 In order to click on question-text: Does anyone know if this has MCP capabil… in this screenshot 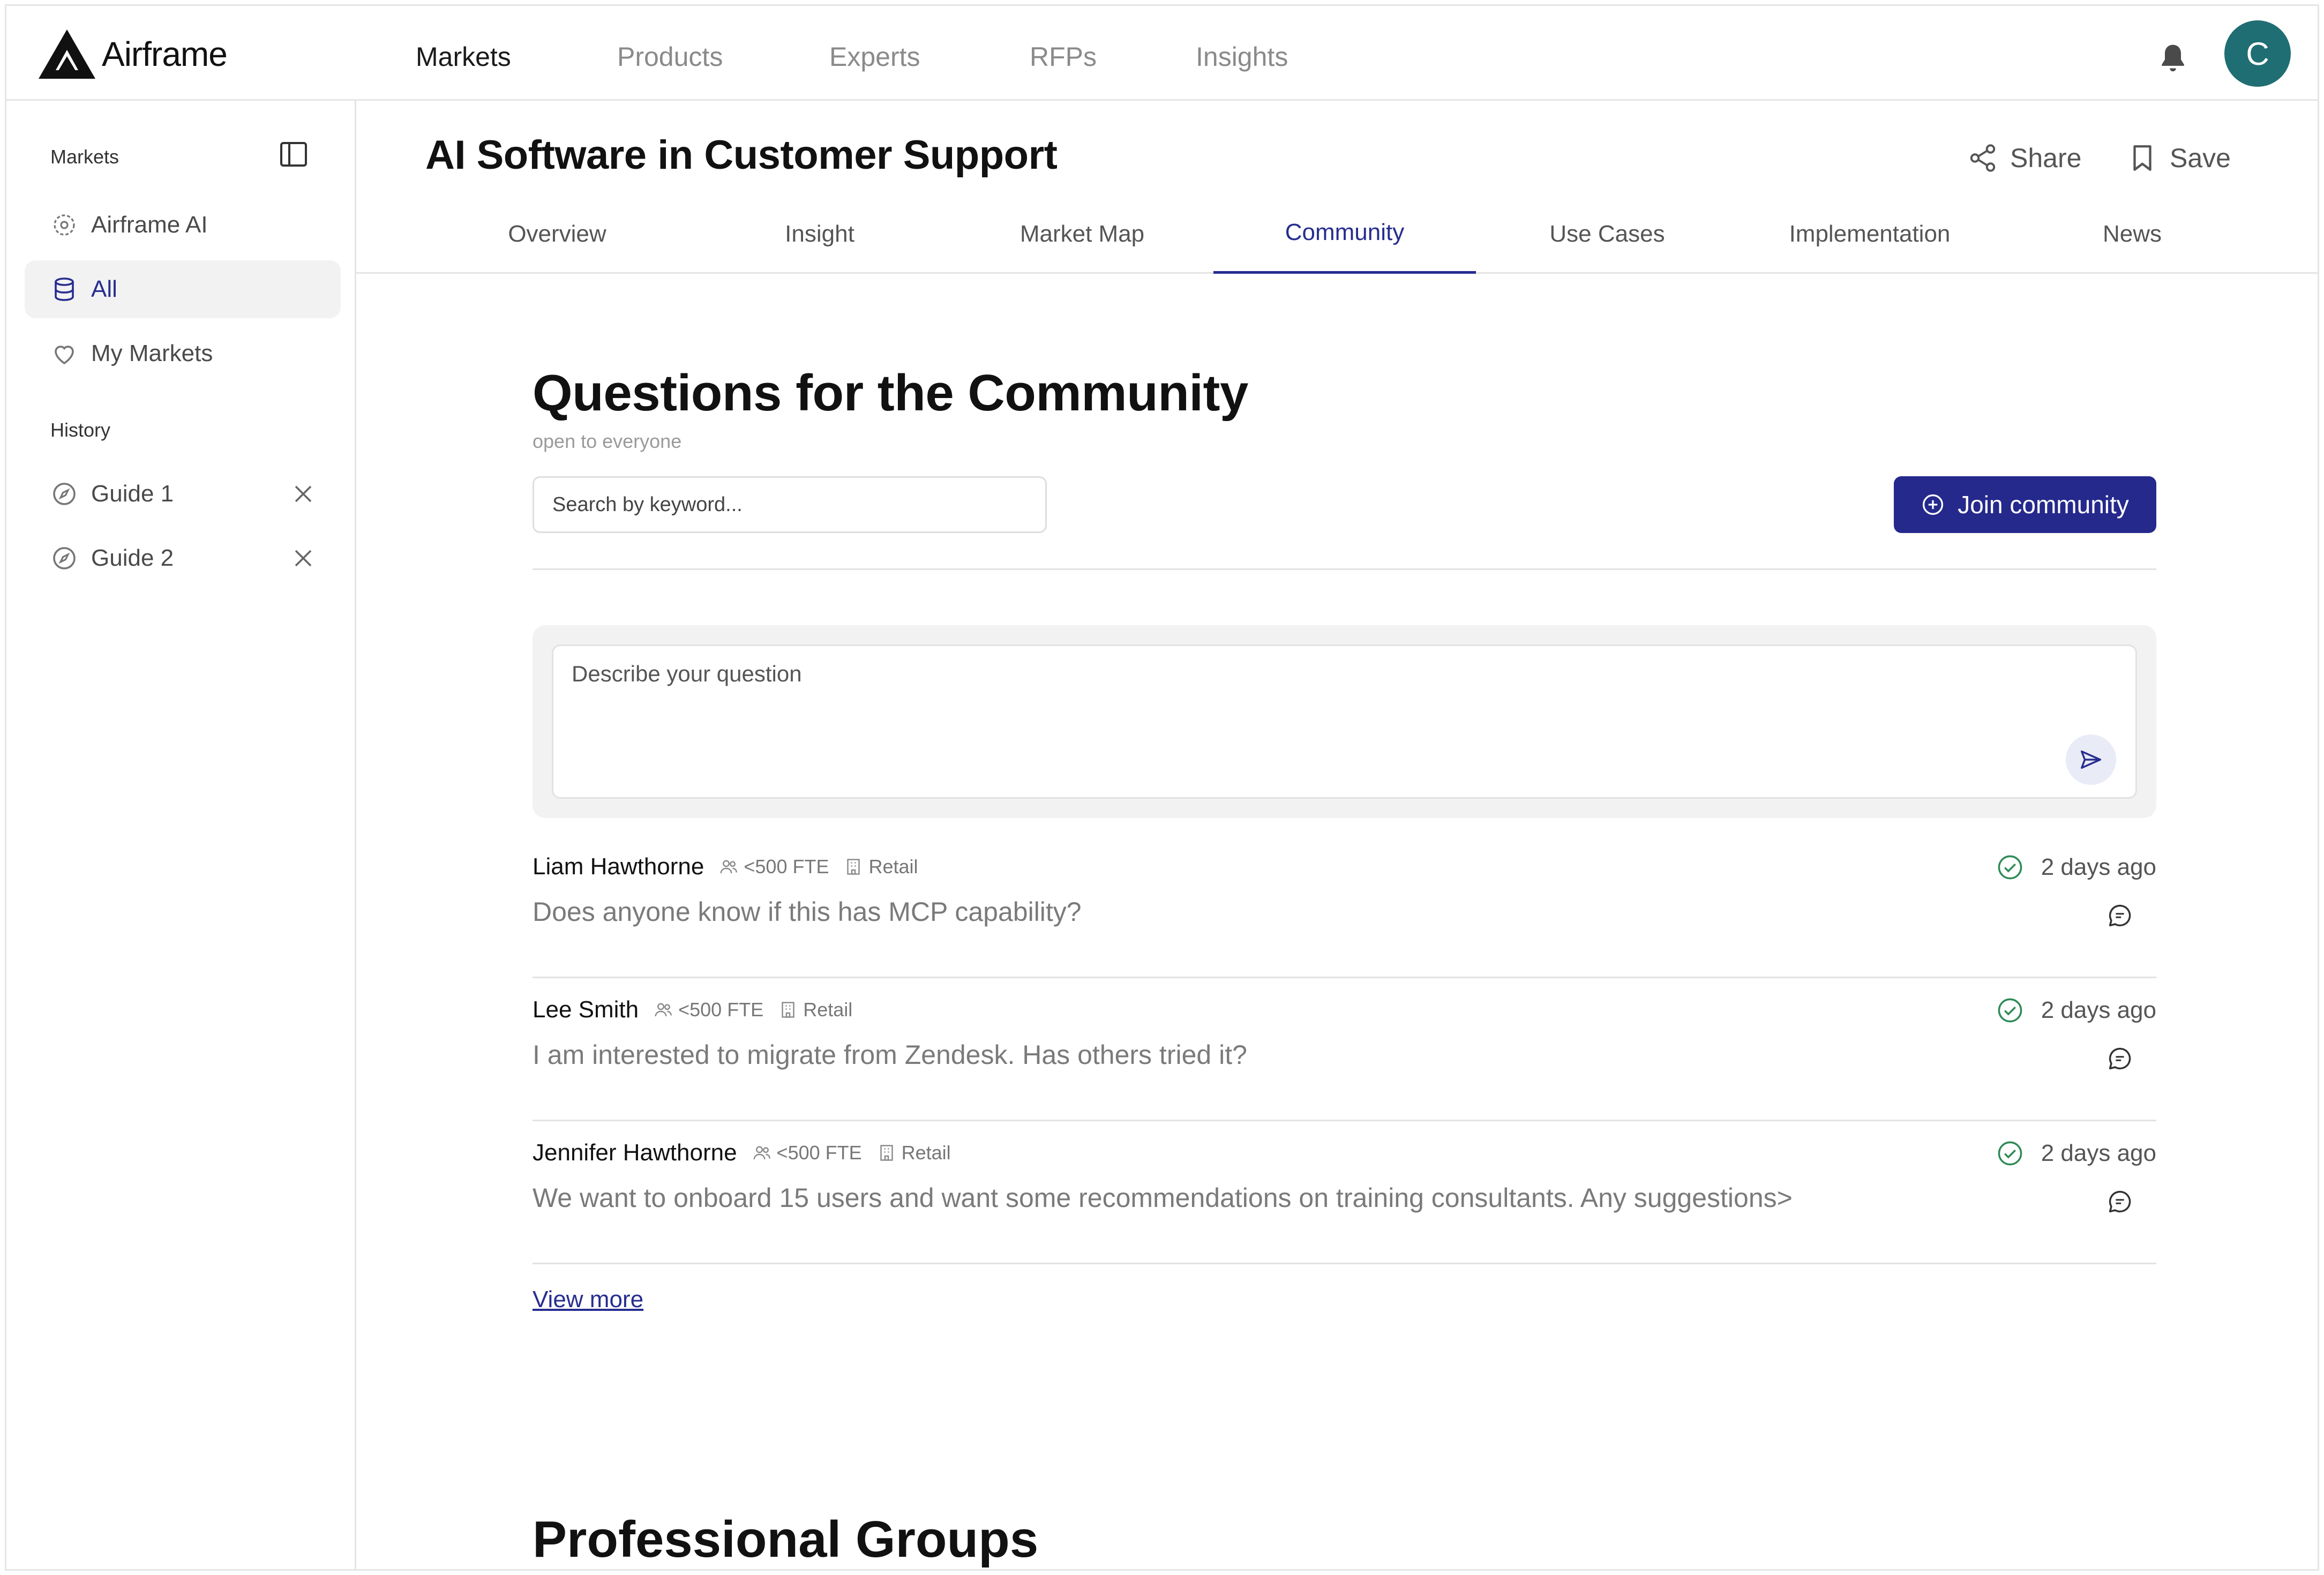, I will do `click(808, 911)`.